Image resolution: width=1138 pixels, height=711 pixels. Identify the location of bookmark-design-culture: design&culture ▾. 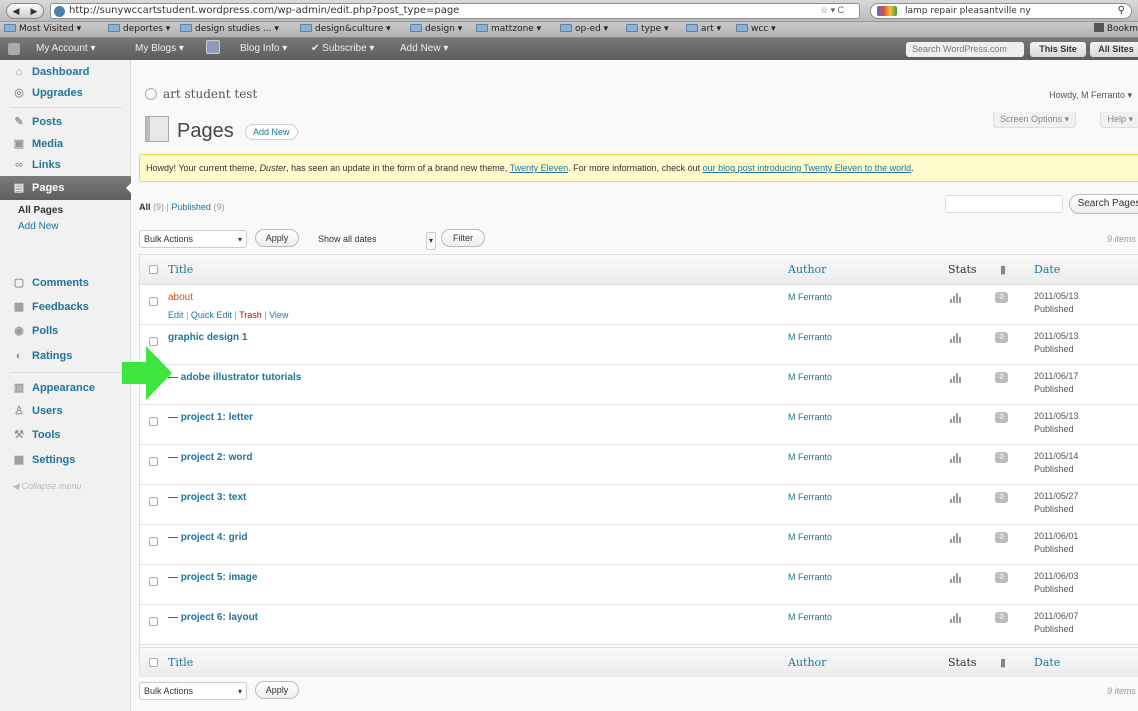
(345, 29).